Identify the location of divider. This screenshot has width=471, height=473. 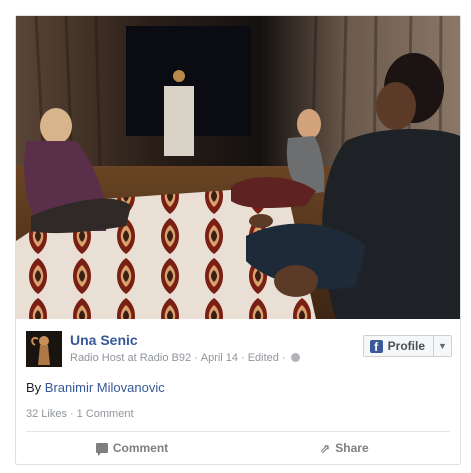
(238, 431).